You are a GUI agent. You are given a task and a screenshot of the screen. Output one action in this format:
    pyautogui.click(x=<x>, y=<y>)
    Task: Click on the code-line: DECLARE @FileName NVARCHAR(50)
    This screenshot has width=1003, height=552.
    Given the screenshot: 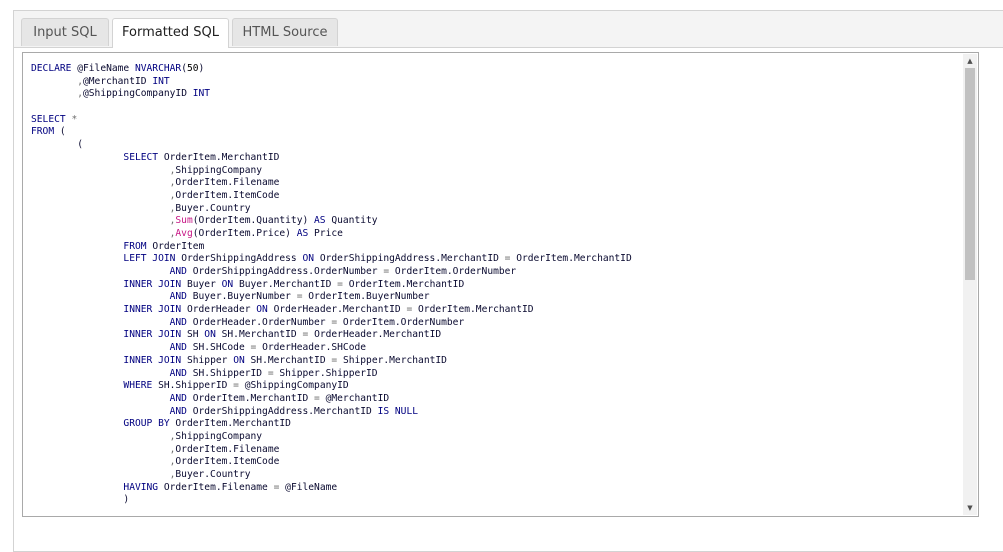 What is the action you would take?
    pyautogui.click(x=489, y=69)
    